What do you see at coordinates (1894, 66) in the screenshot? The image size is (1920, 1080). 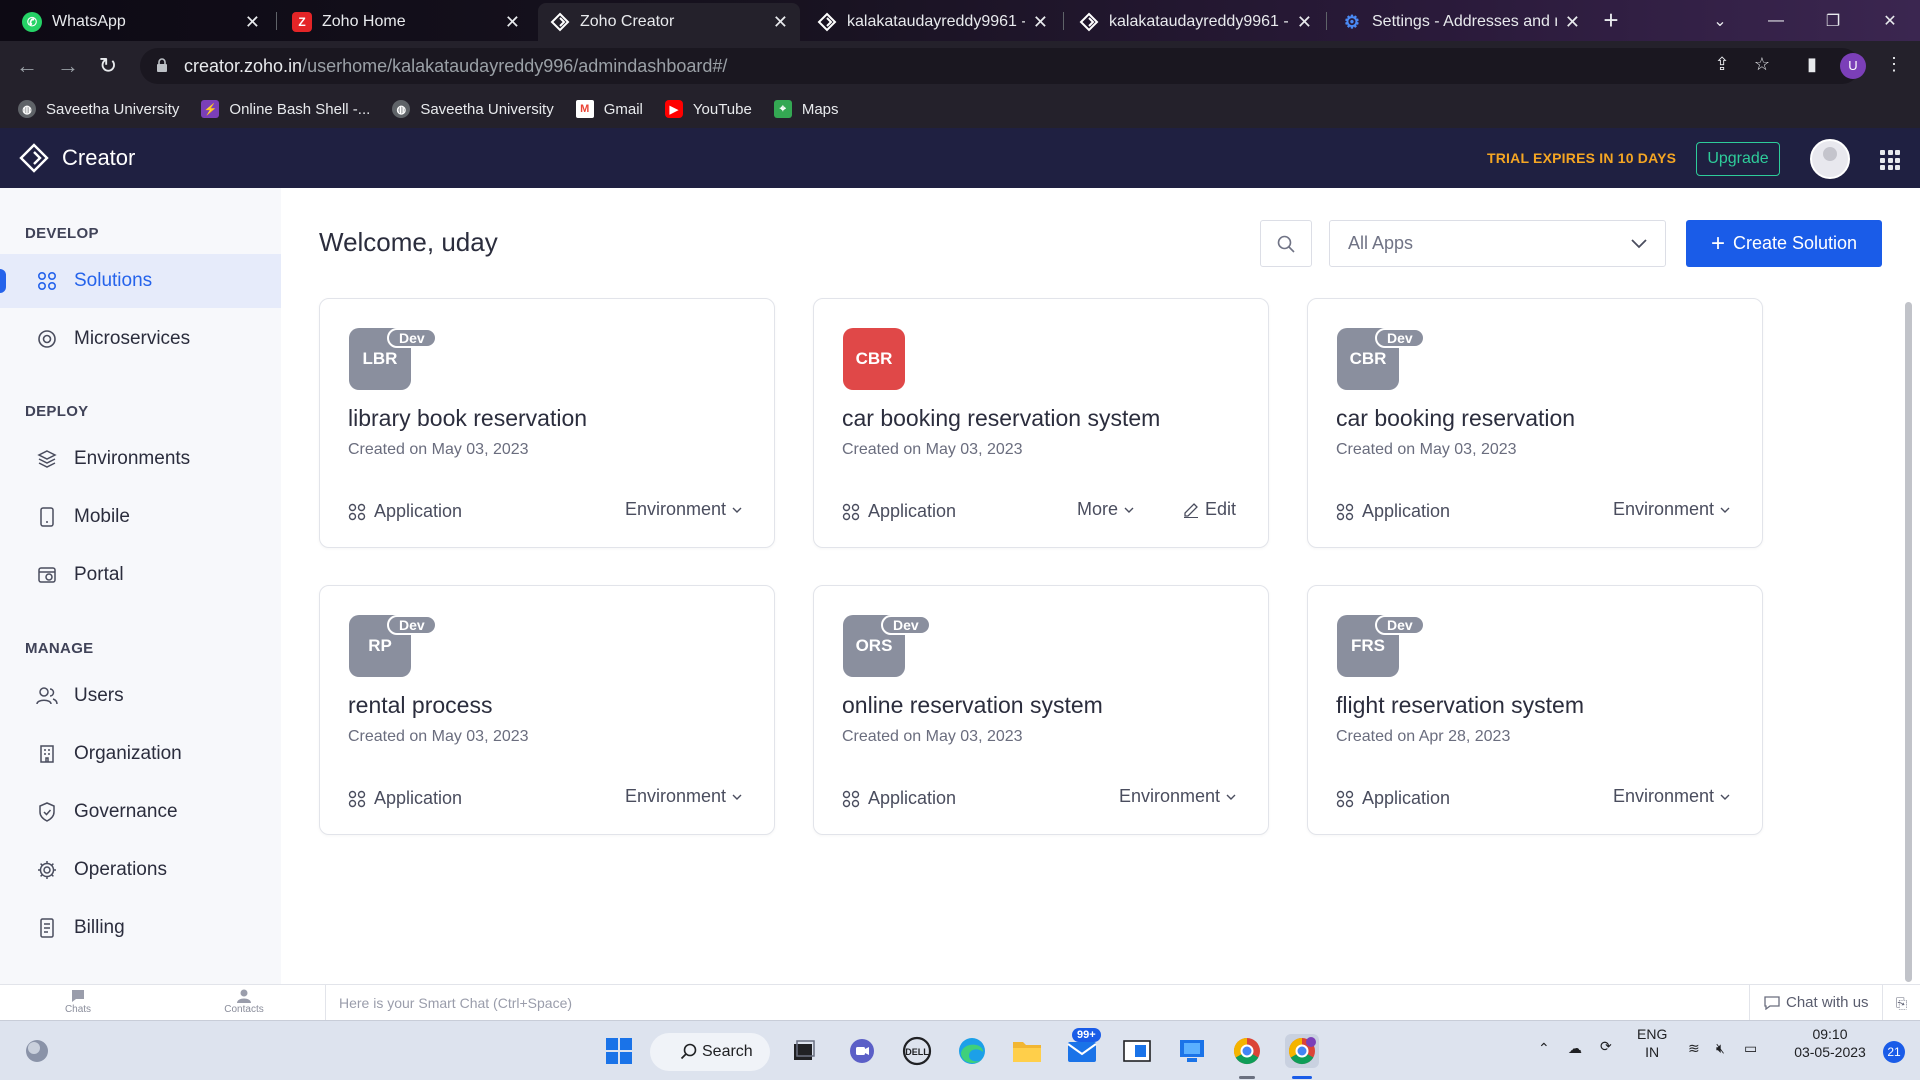 I see `menu-kebab-icon: ⋮` at bounding box center [1894, 66].